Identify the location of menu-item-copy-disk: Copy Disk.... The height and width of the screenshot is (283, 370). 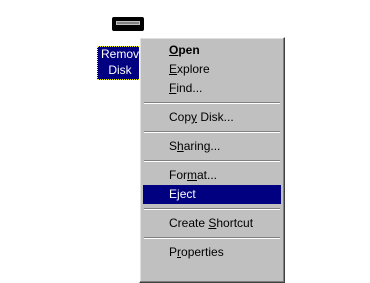
(212, 117).